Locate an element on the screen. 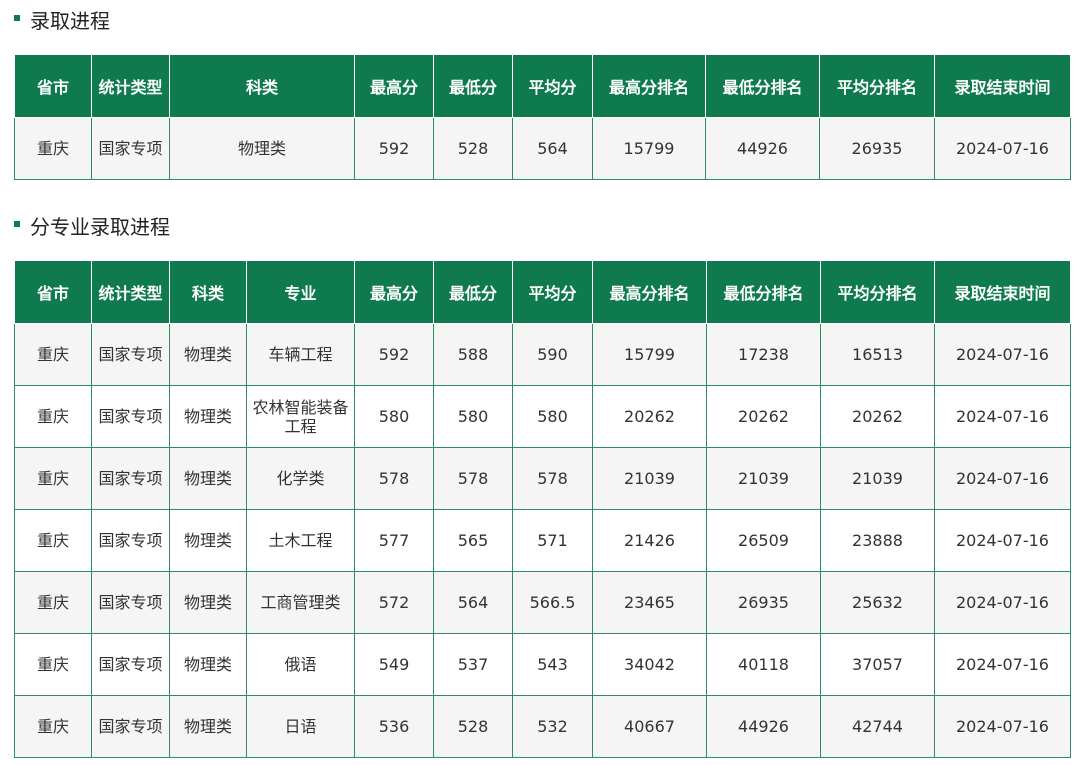 The height and width of the screenshot is (765, 1080). table-cell: 543 is located at coordinates (552, 664).